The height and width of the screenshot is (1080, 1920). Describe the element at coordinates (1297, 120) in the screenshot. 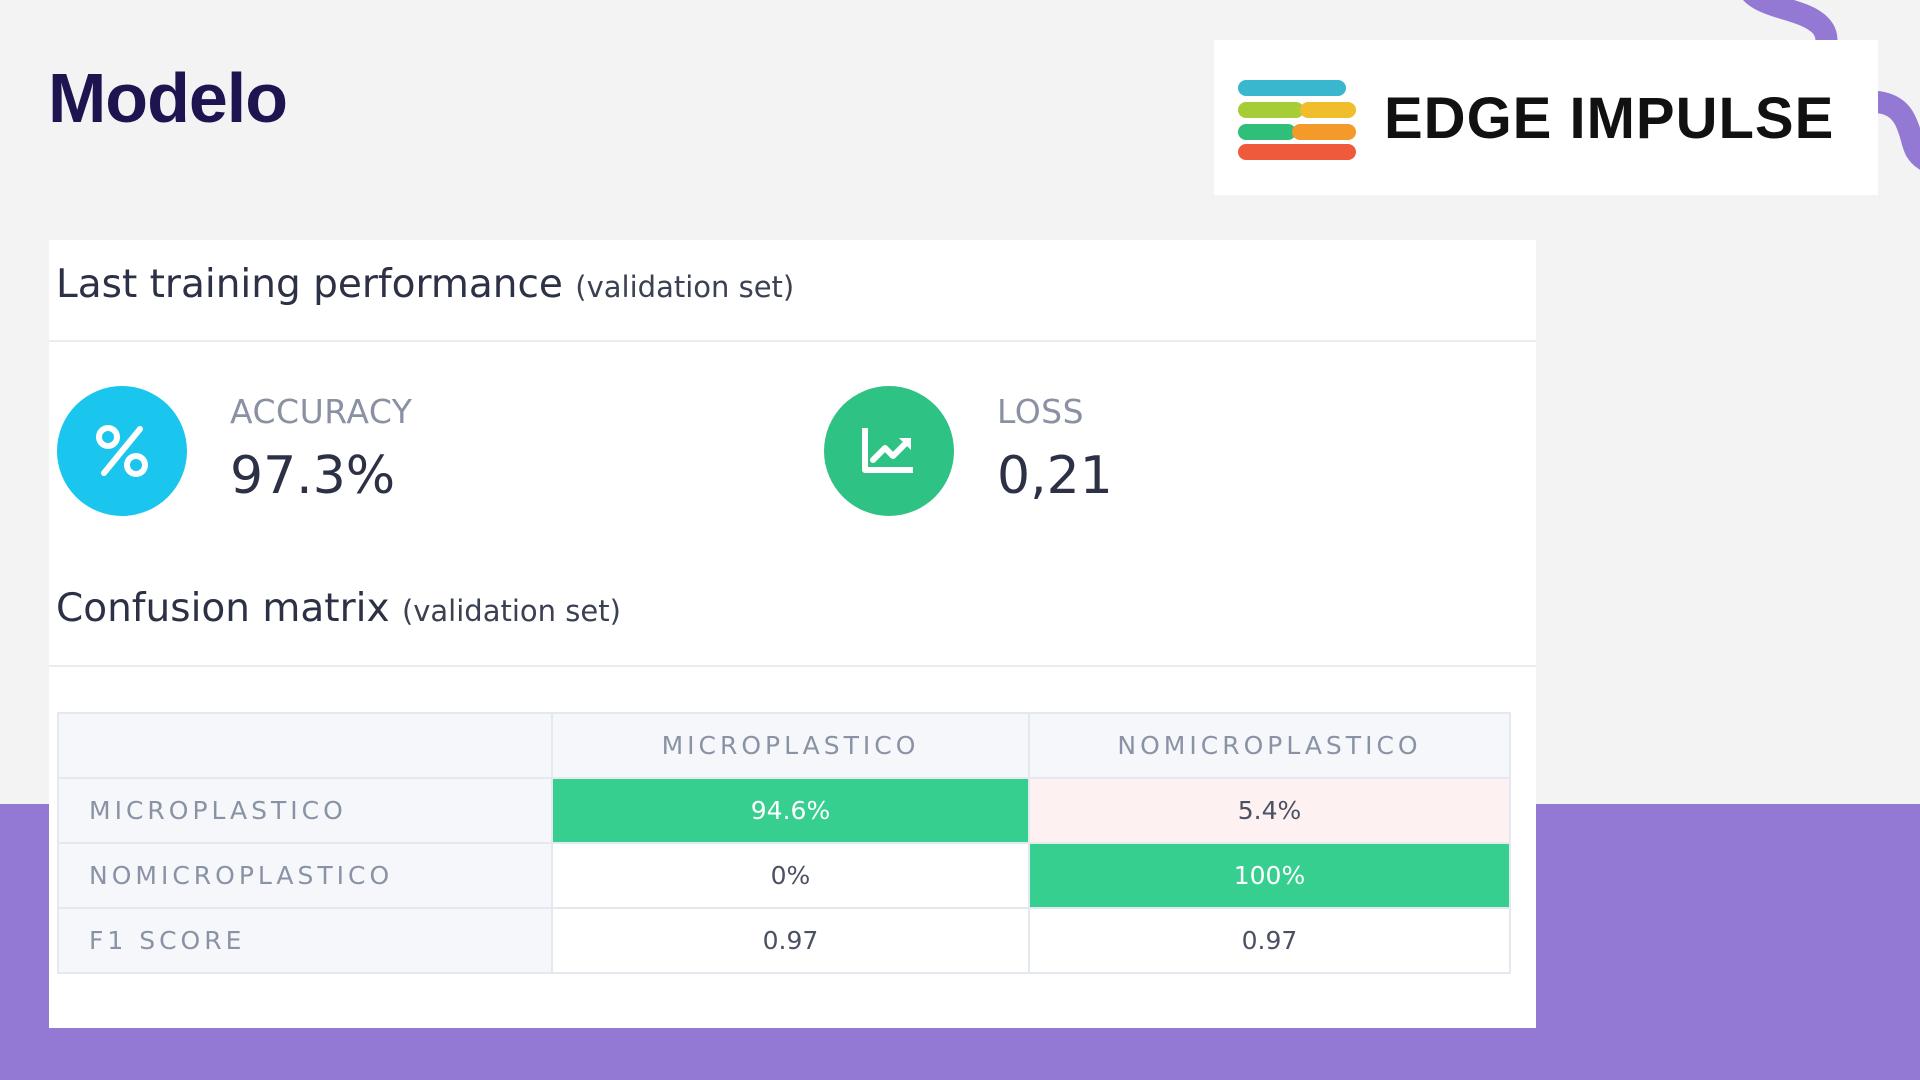

I see `edge-impulse-logo-mark-icon` at that location.